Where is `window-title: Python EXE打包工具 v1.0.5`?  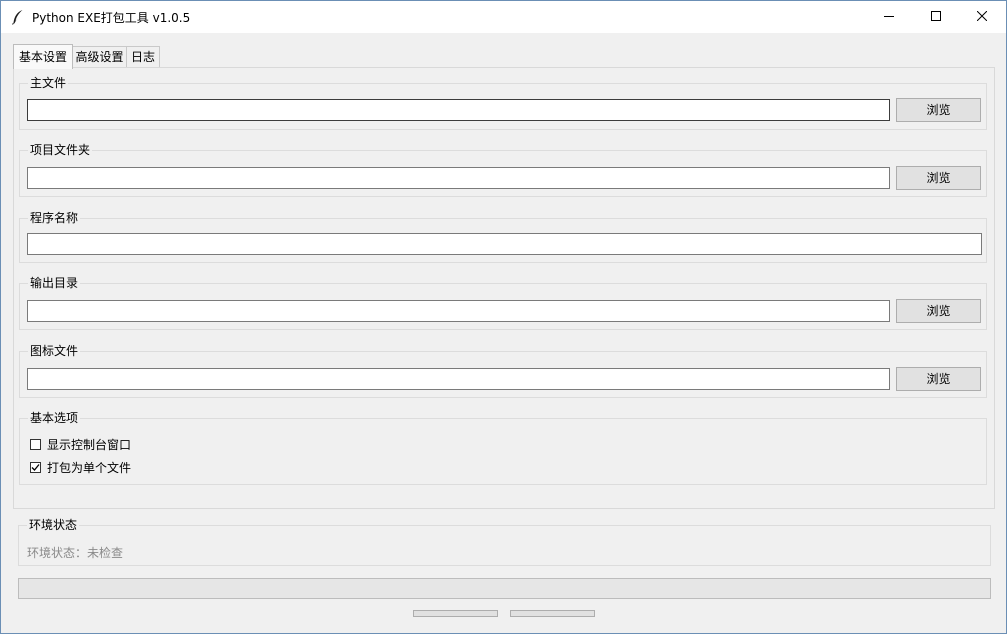 window-title: Python EXE打包工具 v1.0.5 is located at coordinates (111, 18).